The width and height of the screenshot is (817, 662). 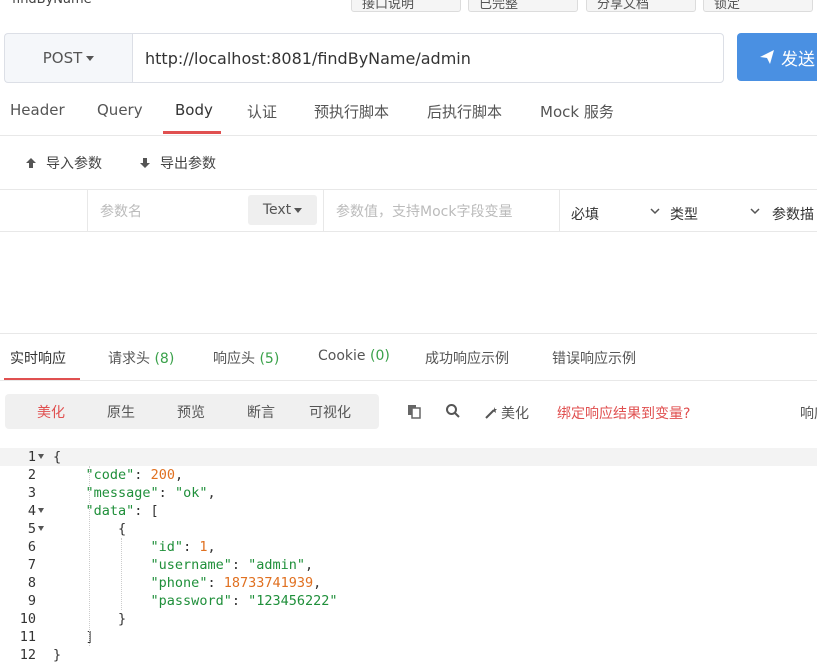 I want to click on tab-query: Query, so click(x=120, y=110).